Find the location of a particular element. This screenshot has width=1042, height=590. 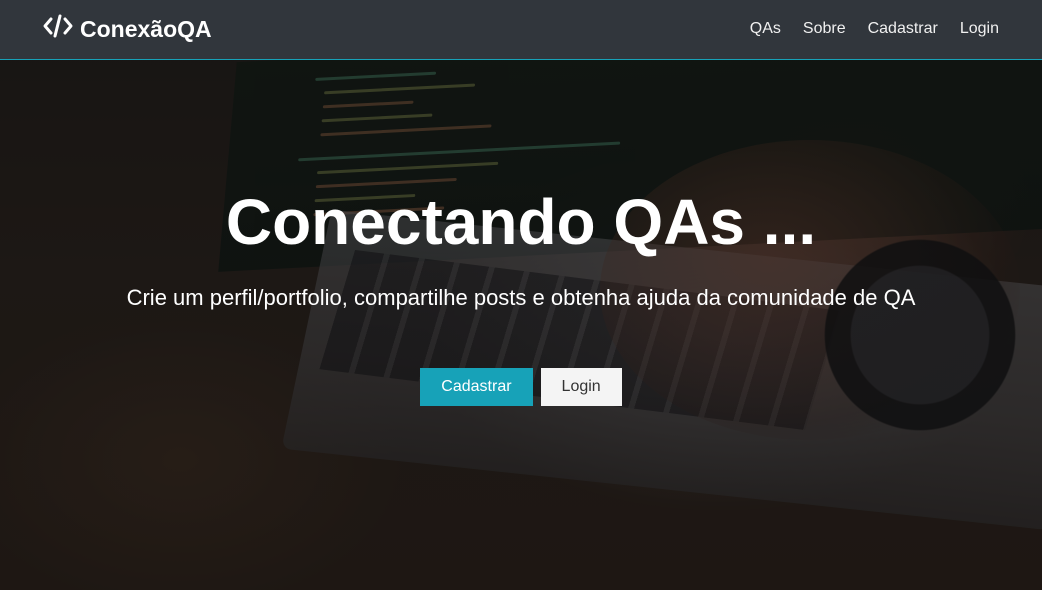

navbar: ConexãoQA QAs Sobre Cadastrar Login is located at coordinates (521, 30).